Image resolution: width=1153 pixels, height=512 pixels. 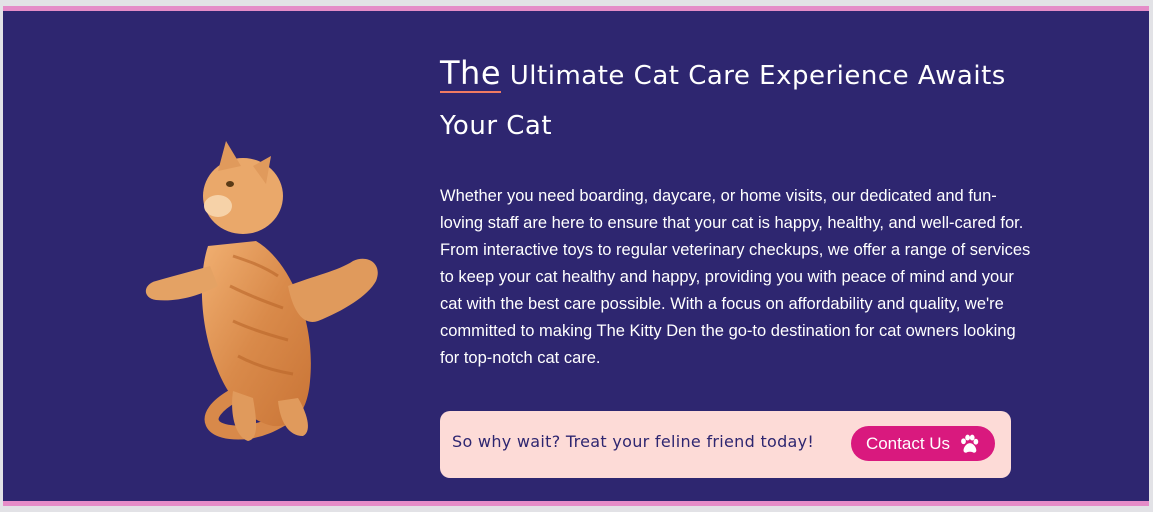 What do you see at coordinates (261, 291) in the screenshot?
I see `cat-image` at bounding box center [261, 291].